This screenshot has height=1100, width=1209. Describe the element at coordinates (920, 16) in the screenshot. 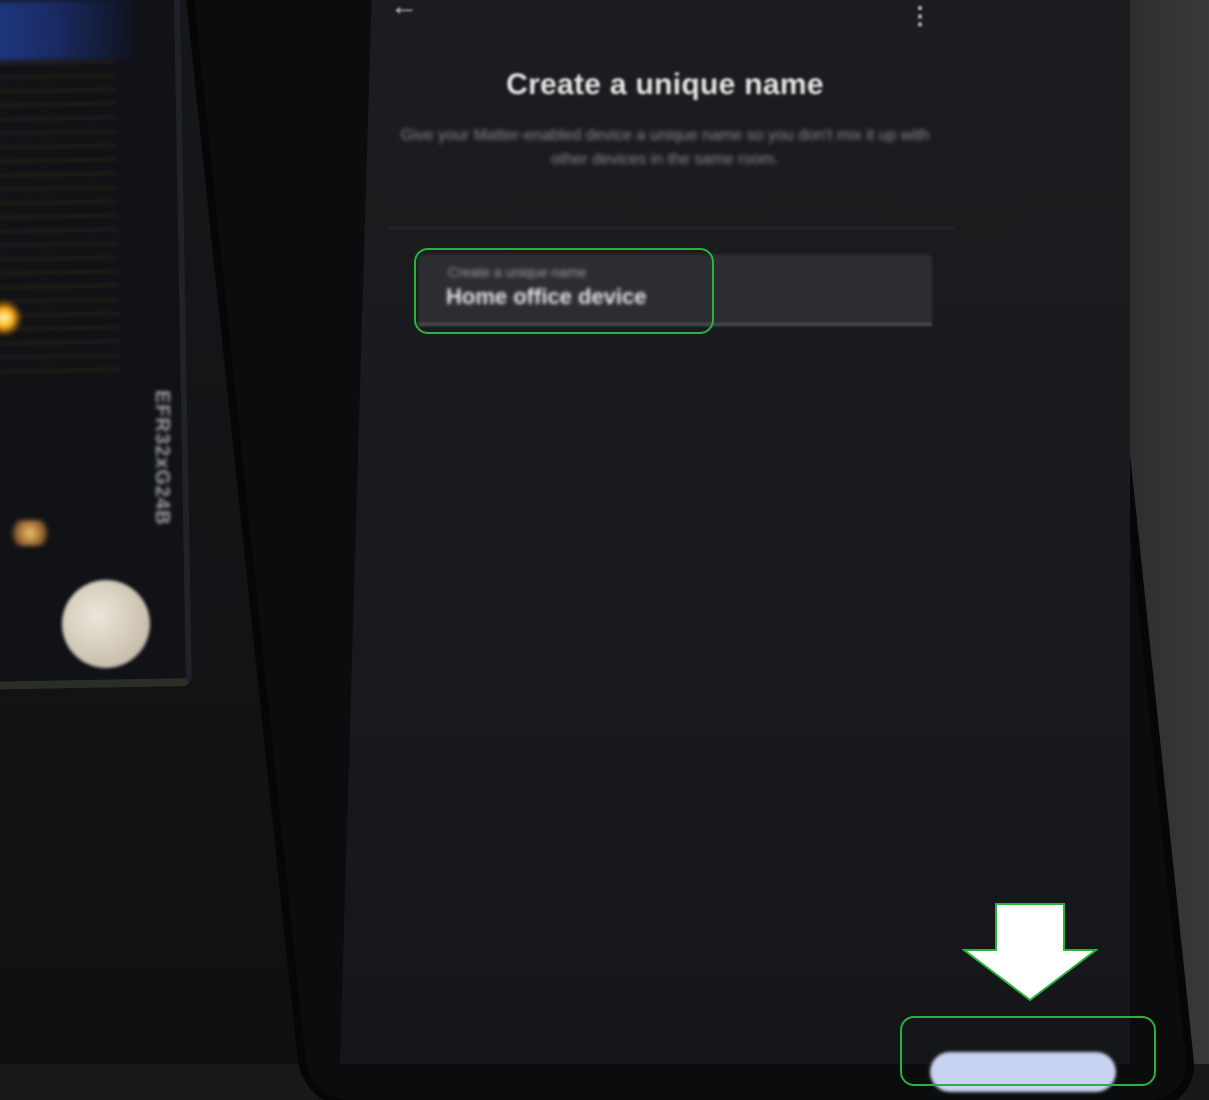

I see `more-options-icon: ⋮` at that location.